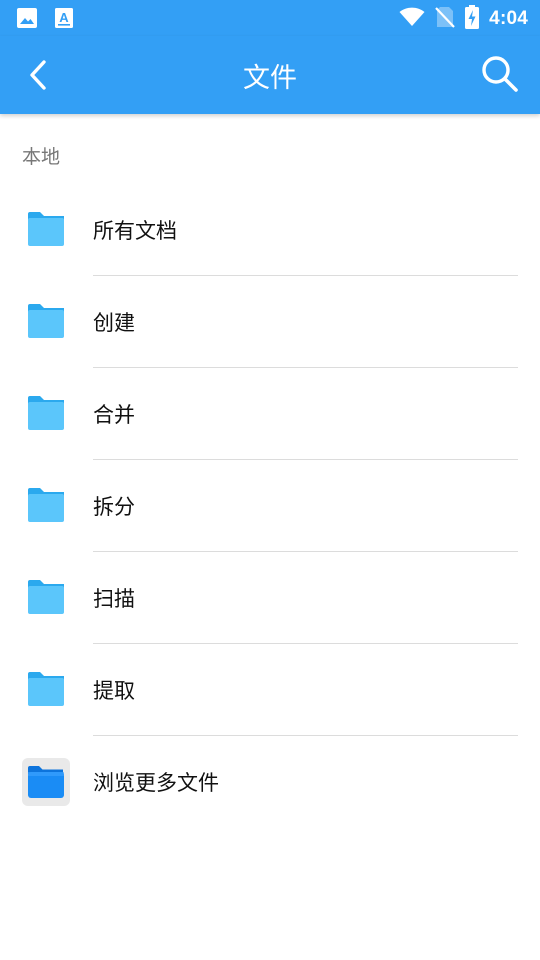  What do you see at coordinates (270, 18) in the screenshot?
I see `status-bar: A 4:04` at bounding box center [270, 18].